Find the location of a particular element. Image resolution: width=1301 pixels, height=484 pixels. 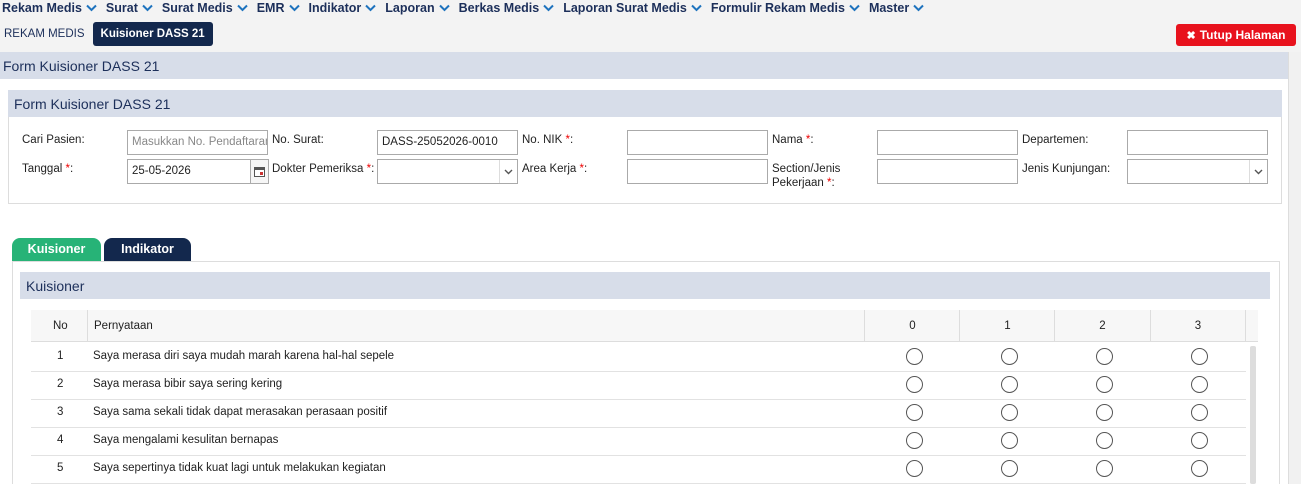

close-page-button: ✖ Tutup Halaman is located at coordinates (1236, 35).